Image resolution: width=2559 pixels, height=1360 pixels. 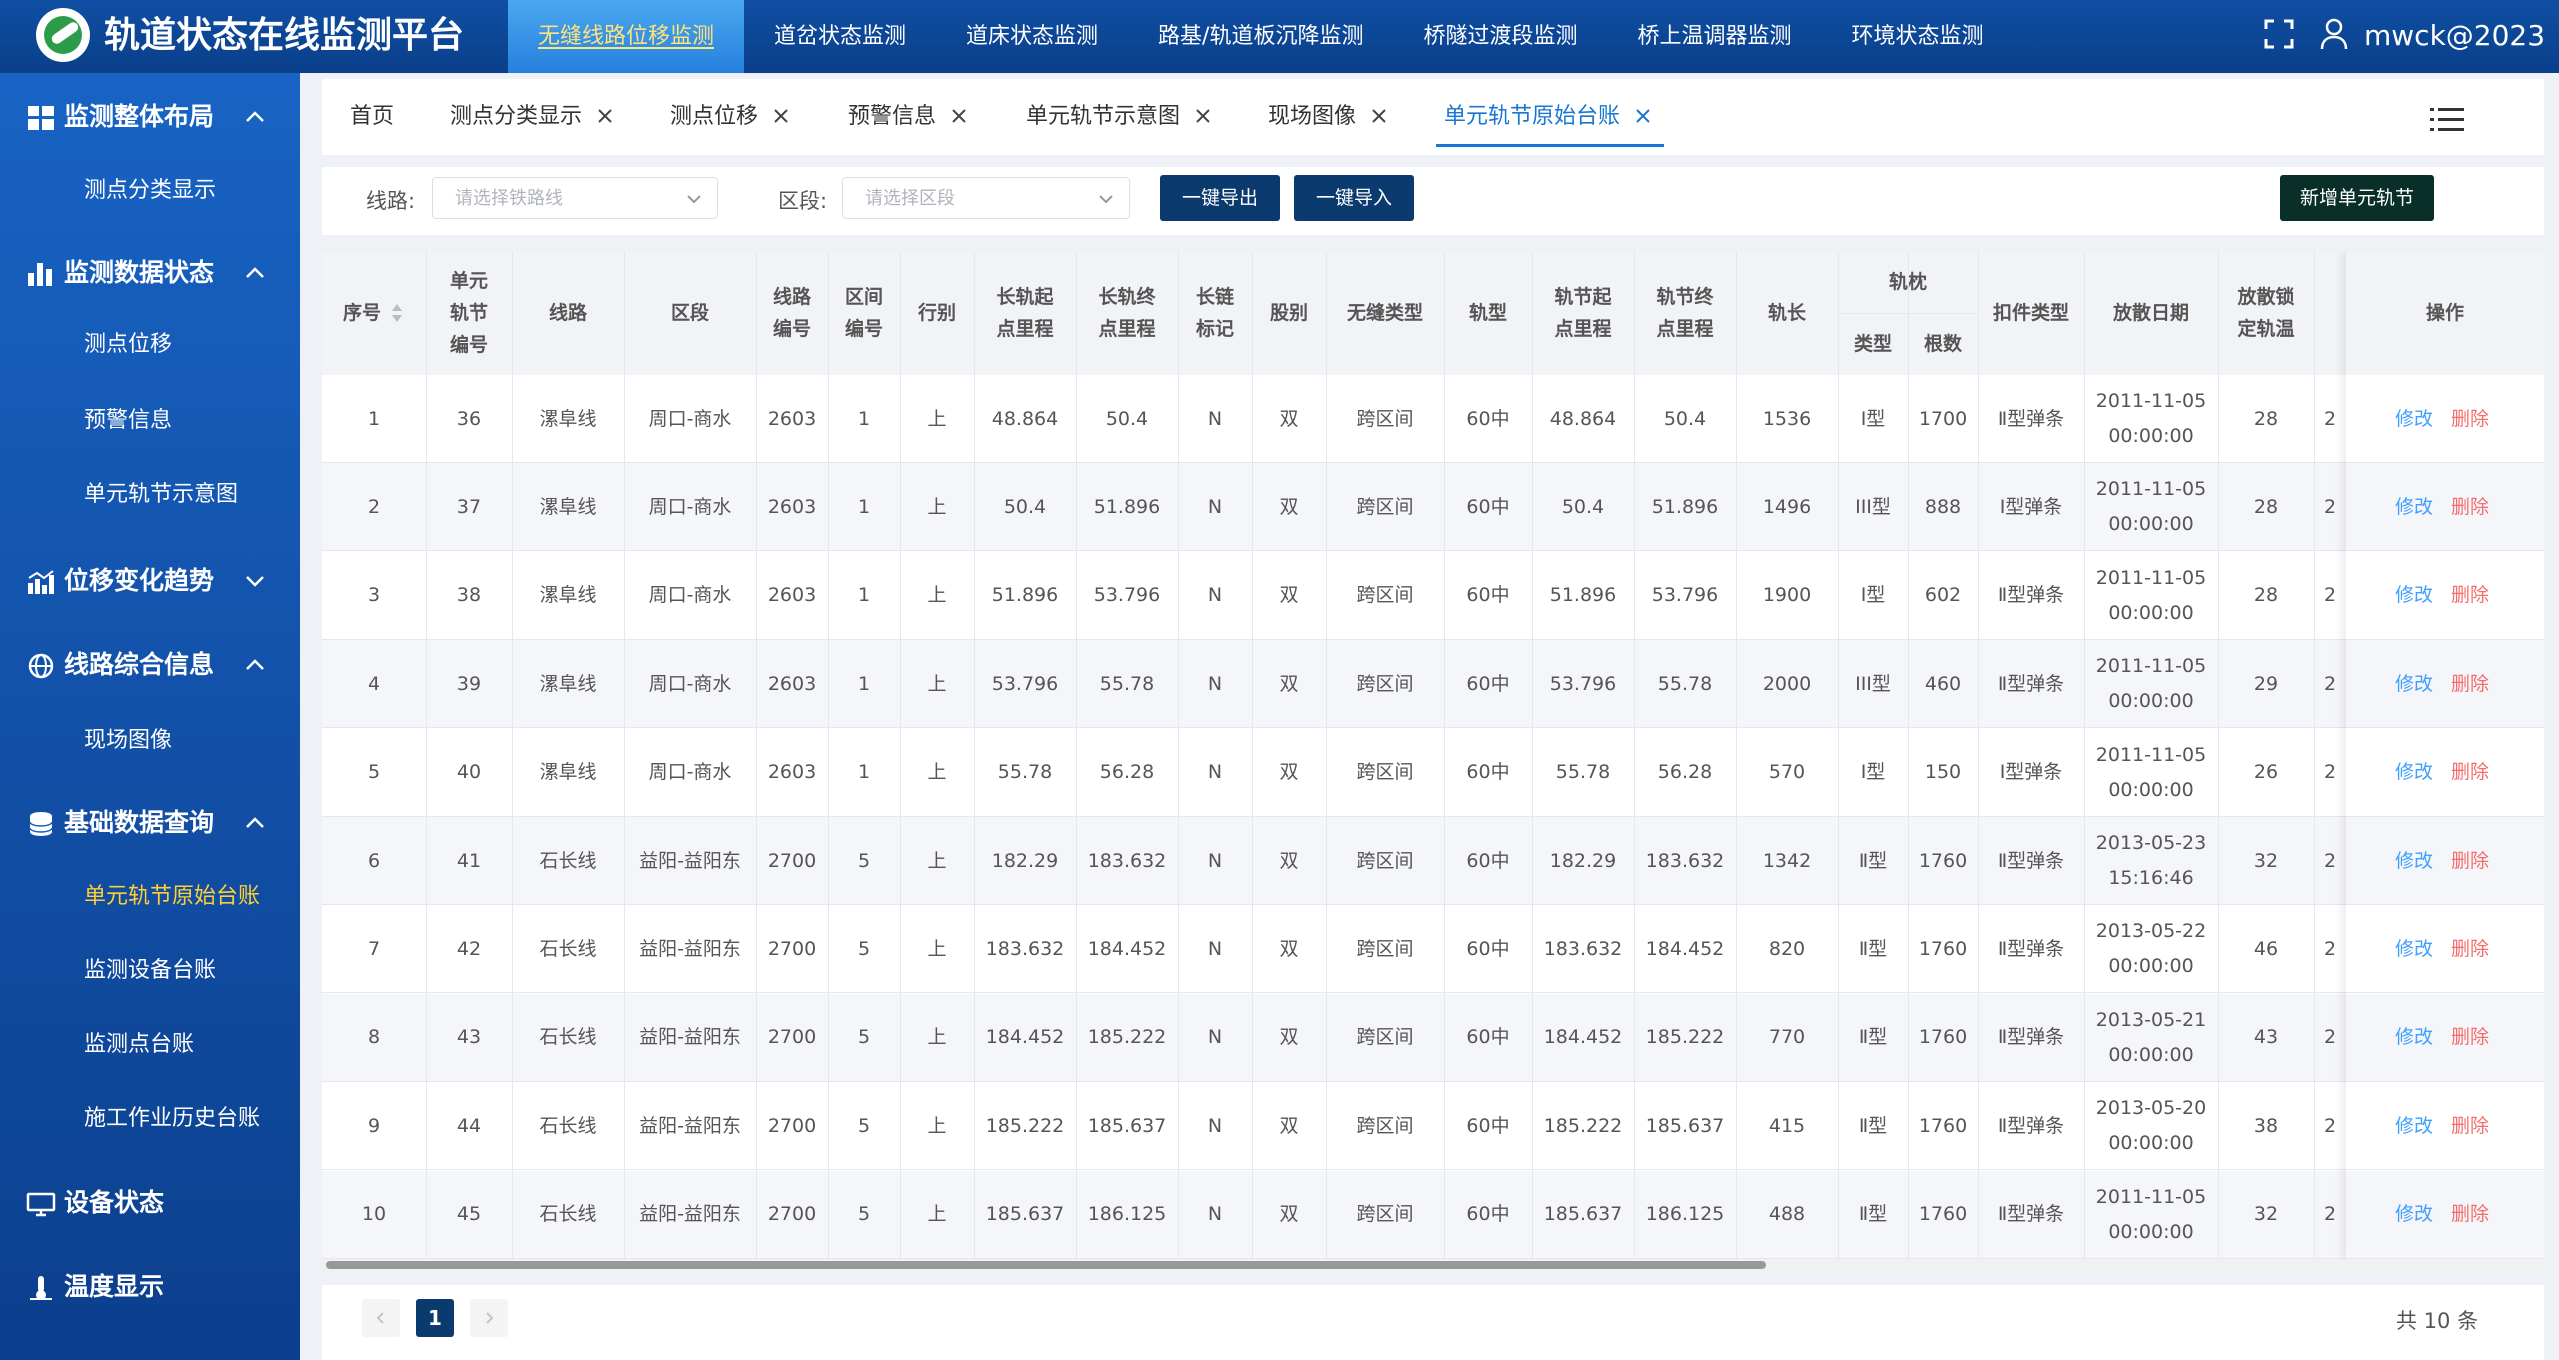 What do you see at coordinates (2151, 1126) in the screenshot?
I see `cell-date: 2013-05-20 00:00:00` at bounding box center [2151, 1126].